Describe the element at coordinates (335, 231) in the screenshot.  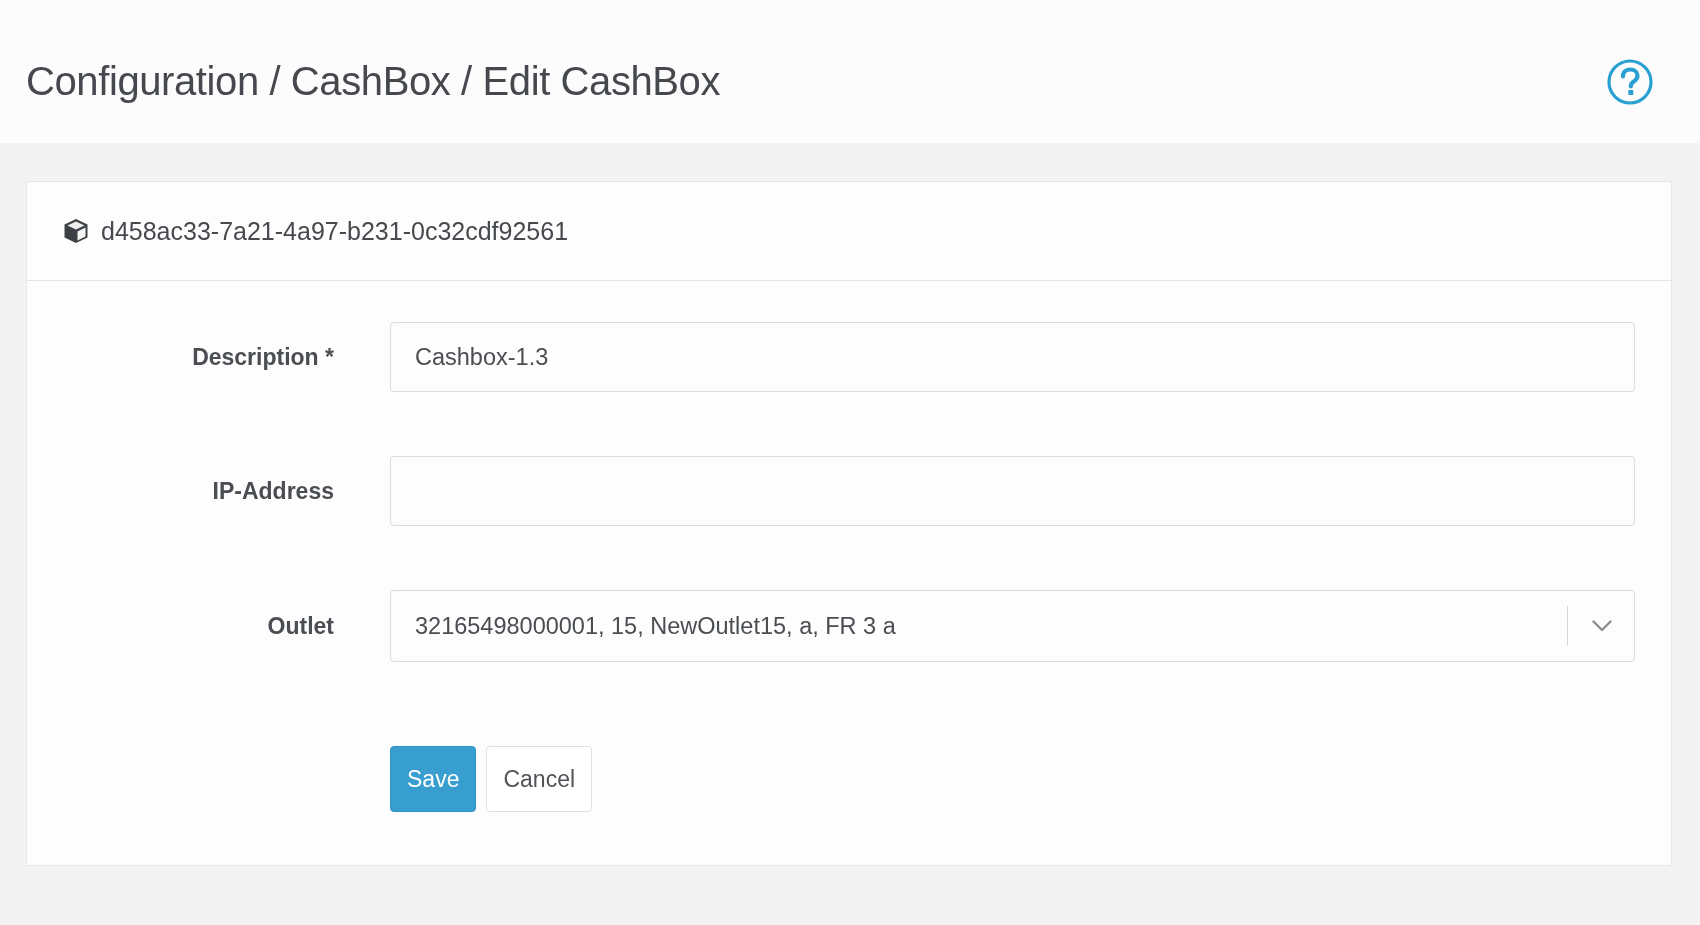
I see `cashbox-id: d458ac33-7a21-4a97-b231-0c32cdf92561` at that location.